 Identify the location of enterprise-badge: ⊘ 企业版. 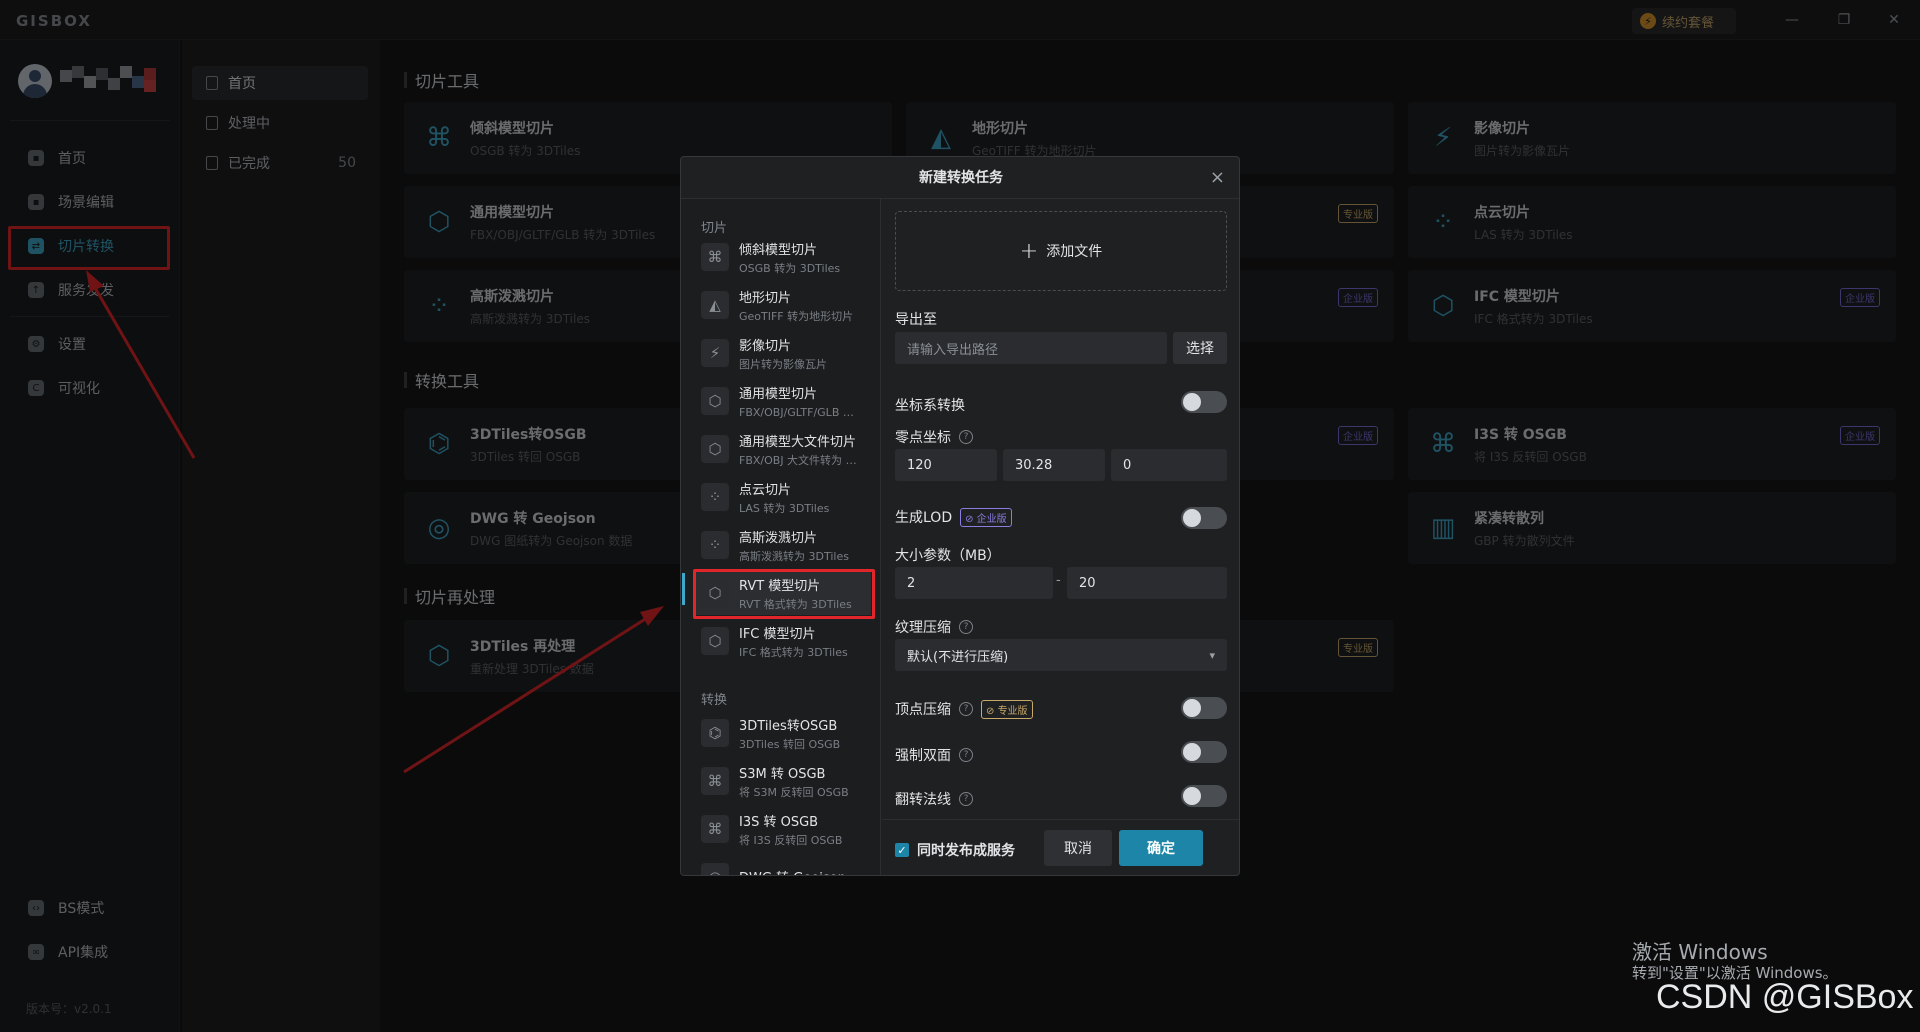
(986, 517).